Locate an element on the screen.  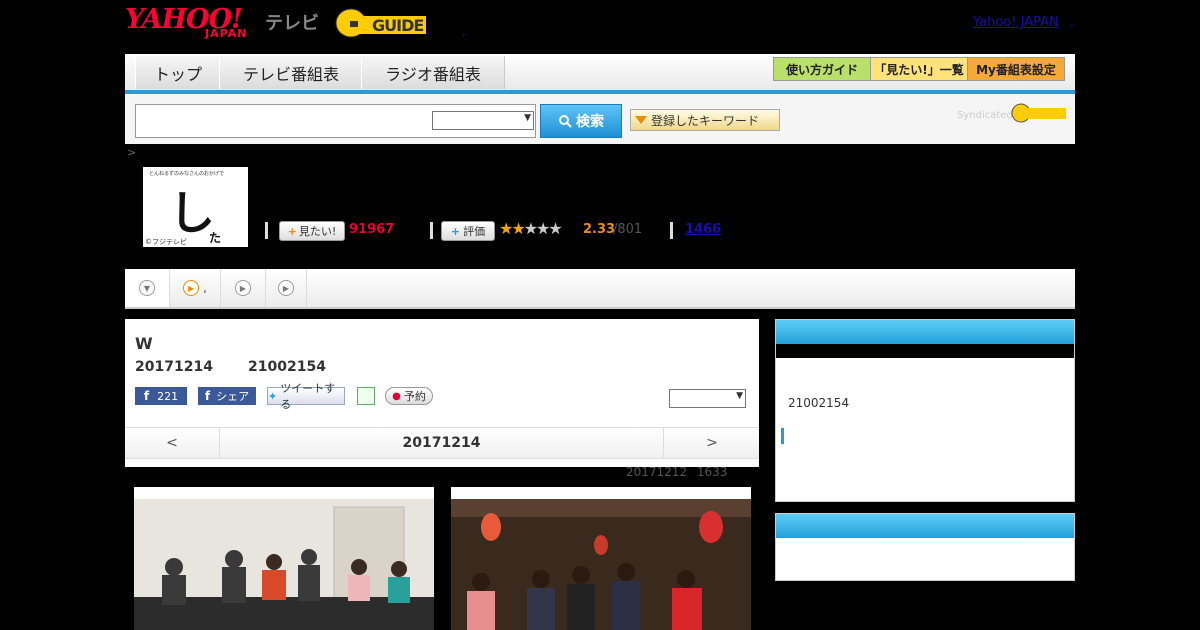
pager-date: 20171214 is located at coordinates (441, 443).